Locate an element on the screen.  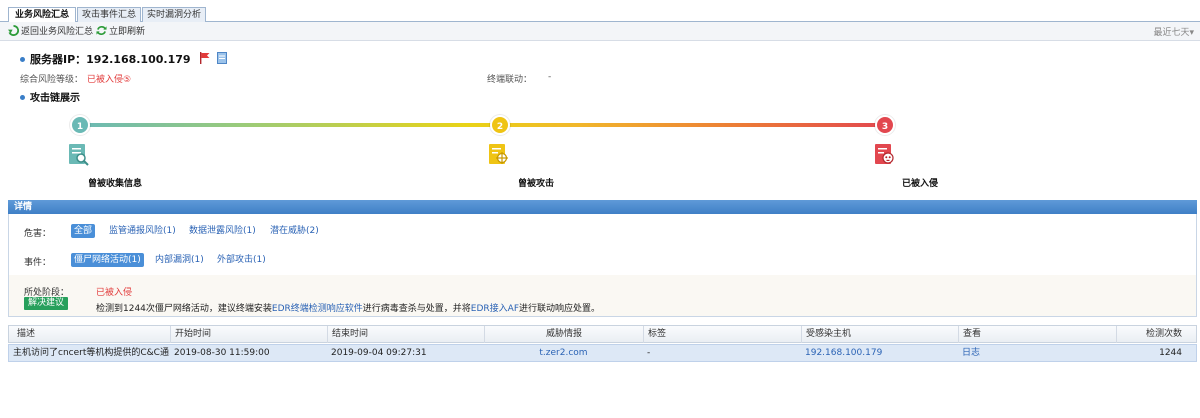
attack-chain-title: 攻击链展示 is located at coordinates (55, 98).